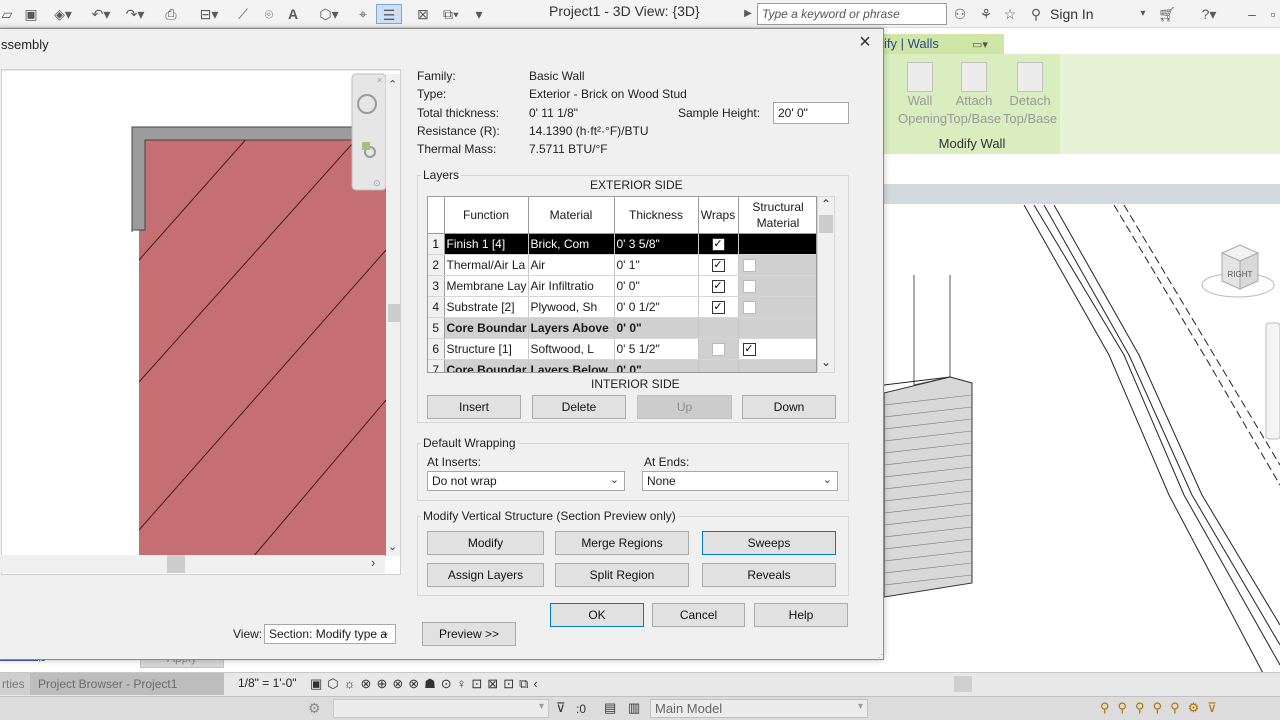 The image size is (1280, 720). Describe the element at coordinates (622, 265) in the screenshot. I see `table-row: 2 Thermal/Air La Air 0' 1" ✓` at that location.